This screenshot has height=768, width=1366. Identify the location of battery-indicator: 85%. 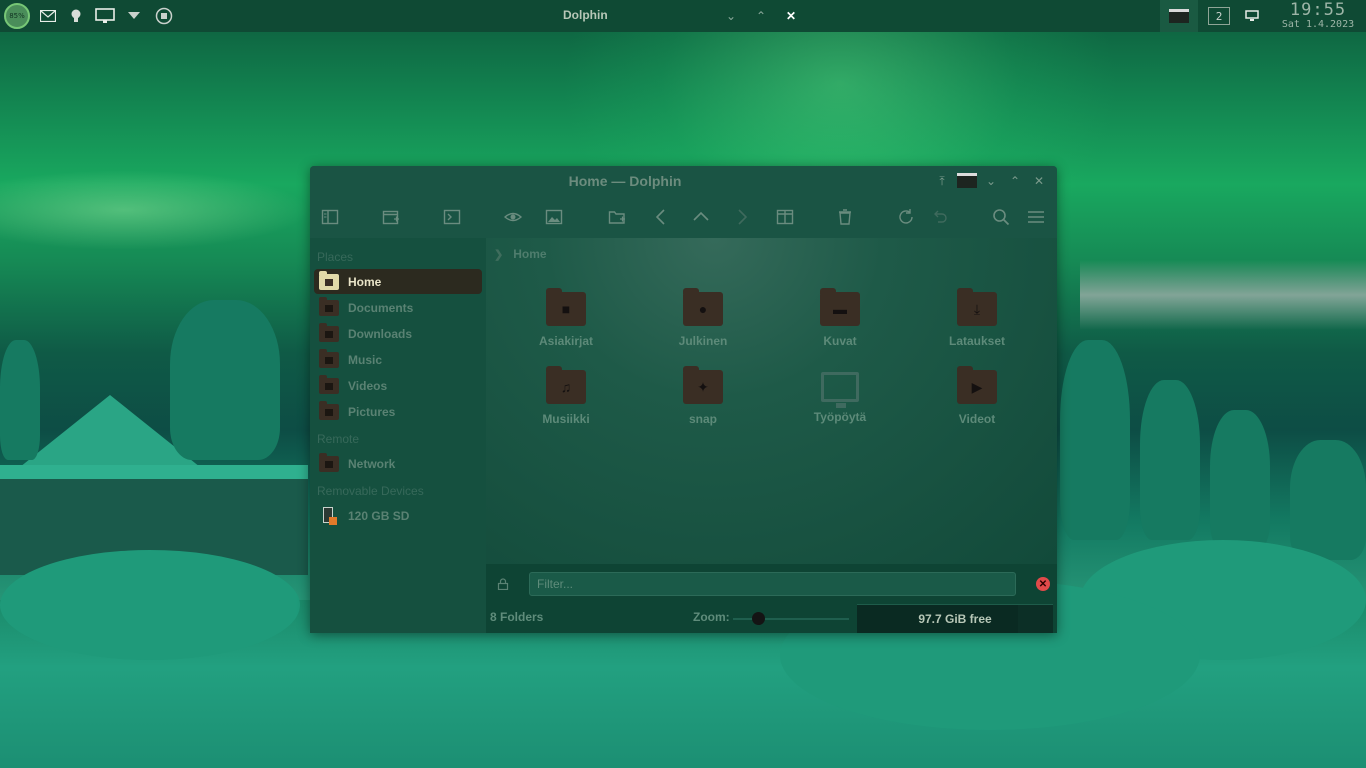
(17, 16).